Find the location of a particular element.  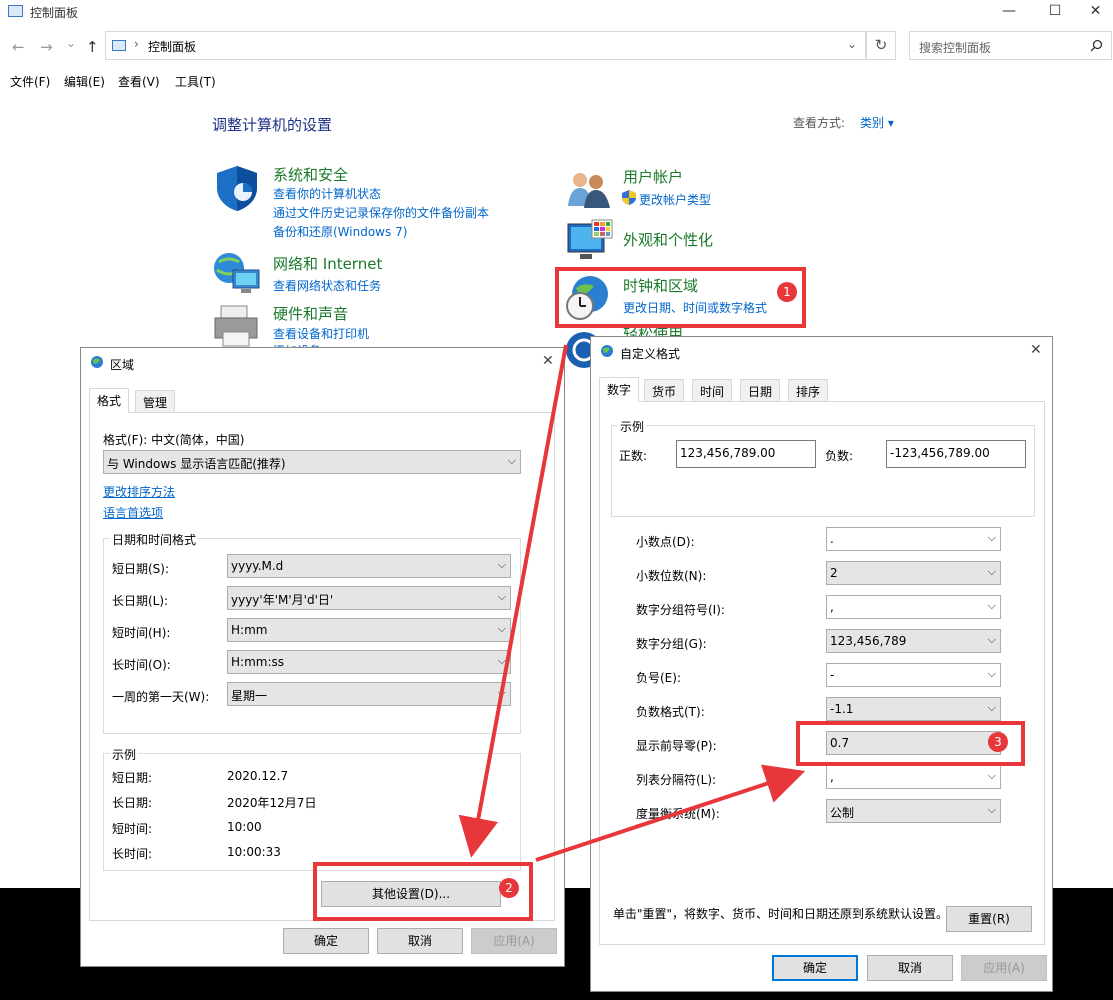

digit-grouping-value: 123,456,789 is located at coordinates (868, 641).